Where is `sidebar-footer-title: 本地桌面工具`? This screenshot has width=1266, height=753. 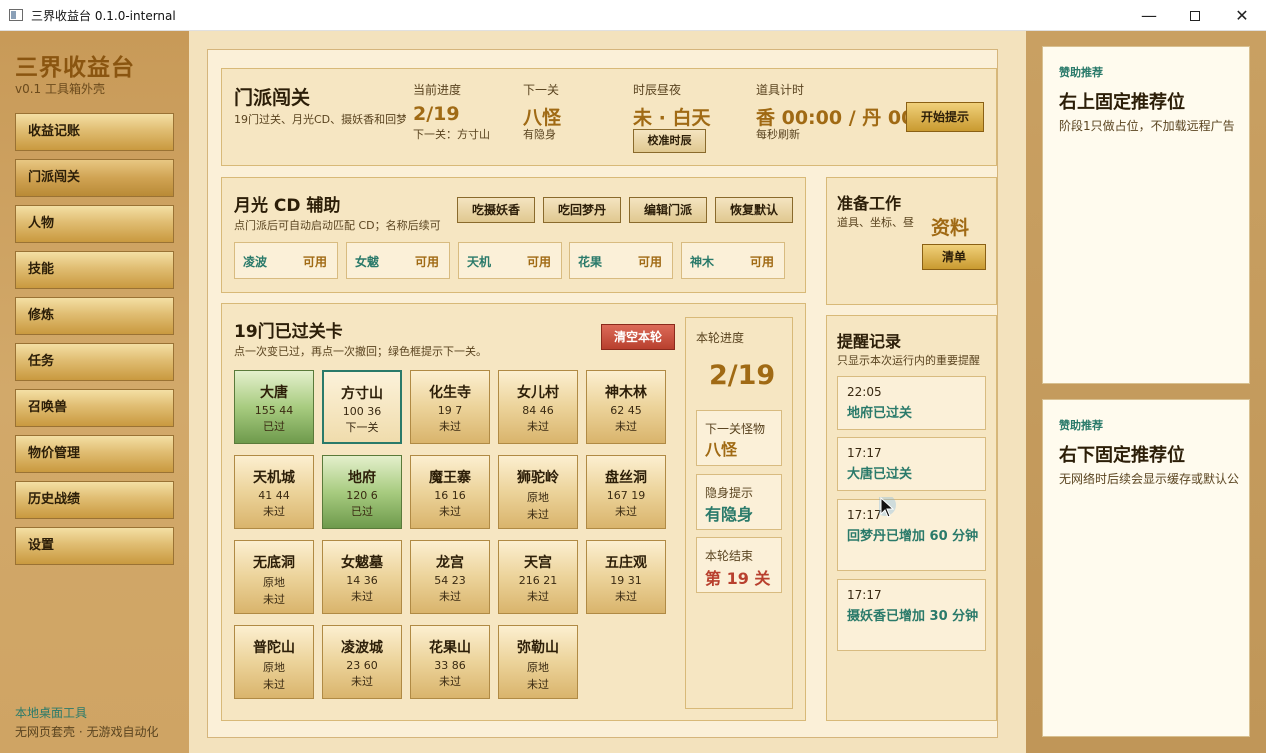
sidebar-footer-title: 本地桌面工具 is located at coordinates (51, 713).